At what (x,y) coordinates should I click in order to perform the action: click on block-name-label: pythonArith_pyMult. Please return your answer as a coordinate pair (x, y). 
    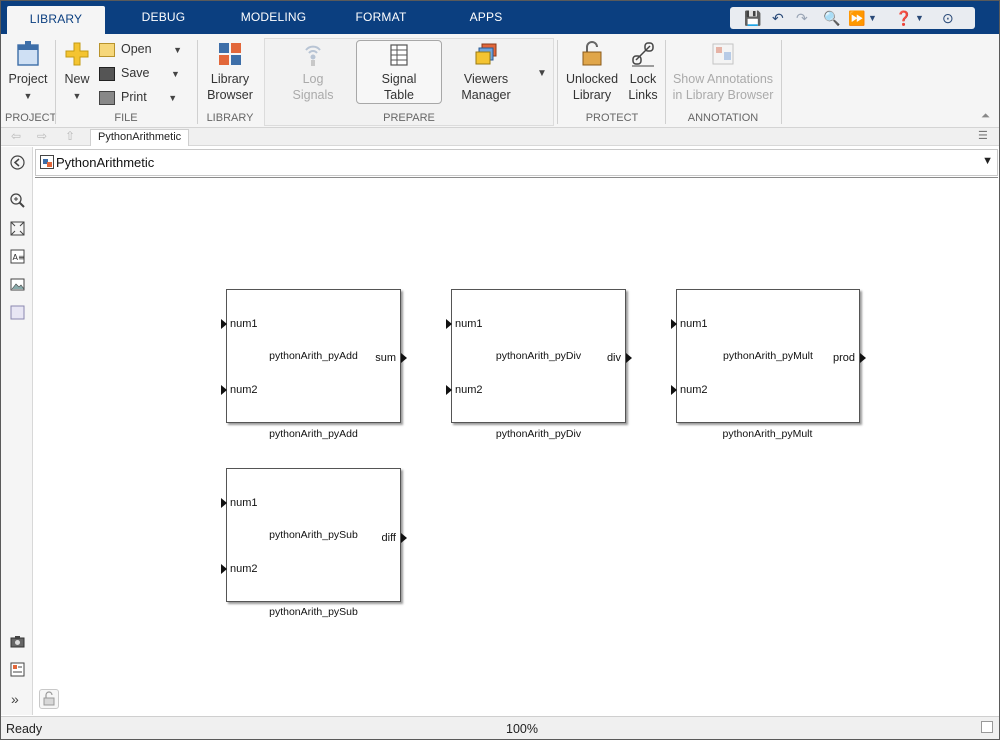
    Looking at the image, I should click on (767, 434).